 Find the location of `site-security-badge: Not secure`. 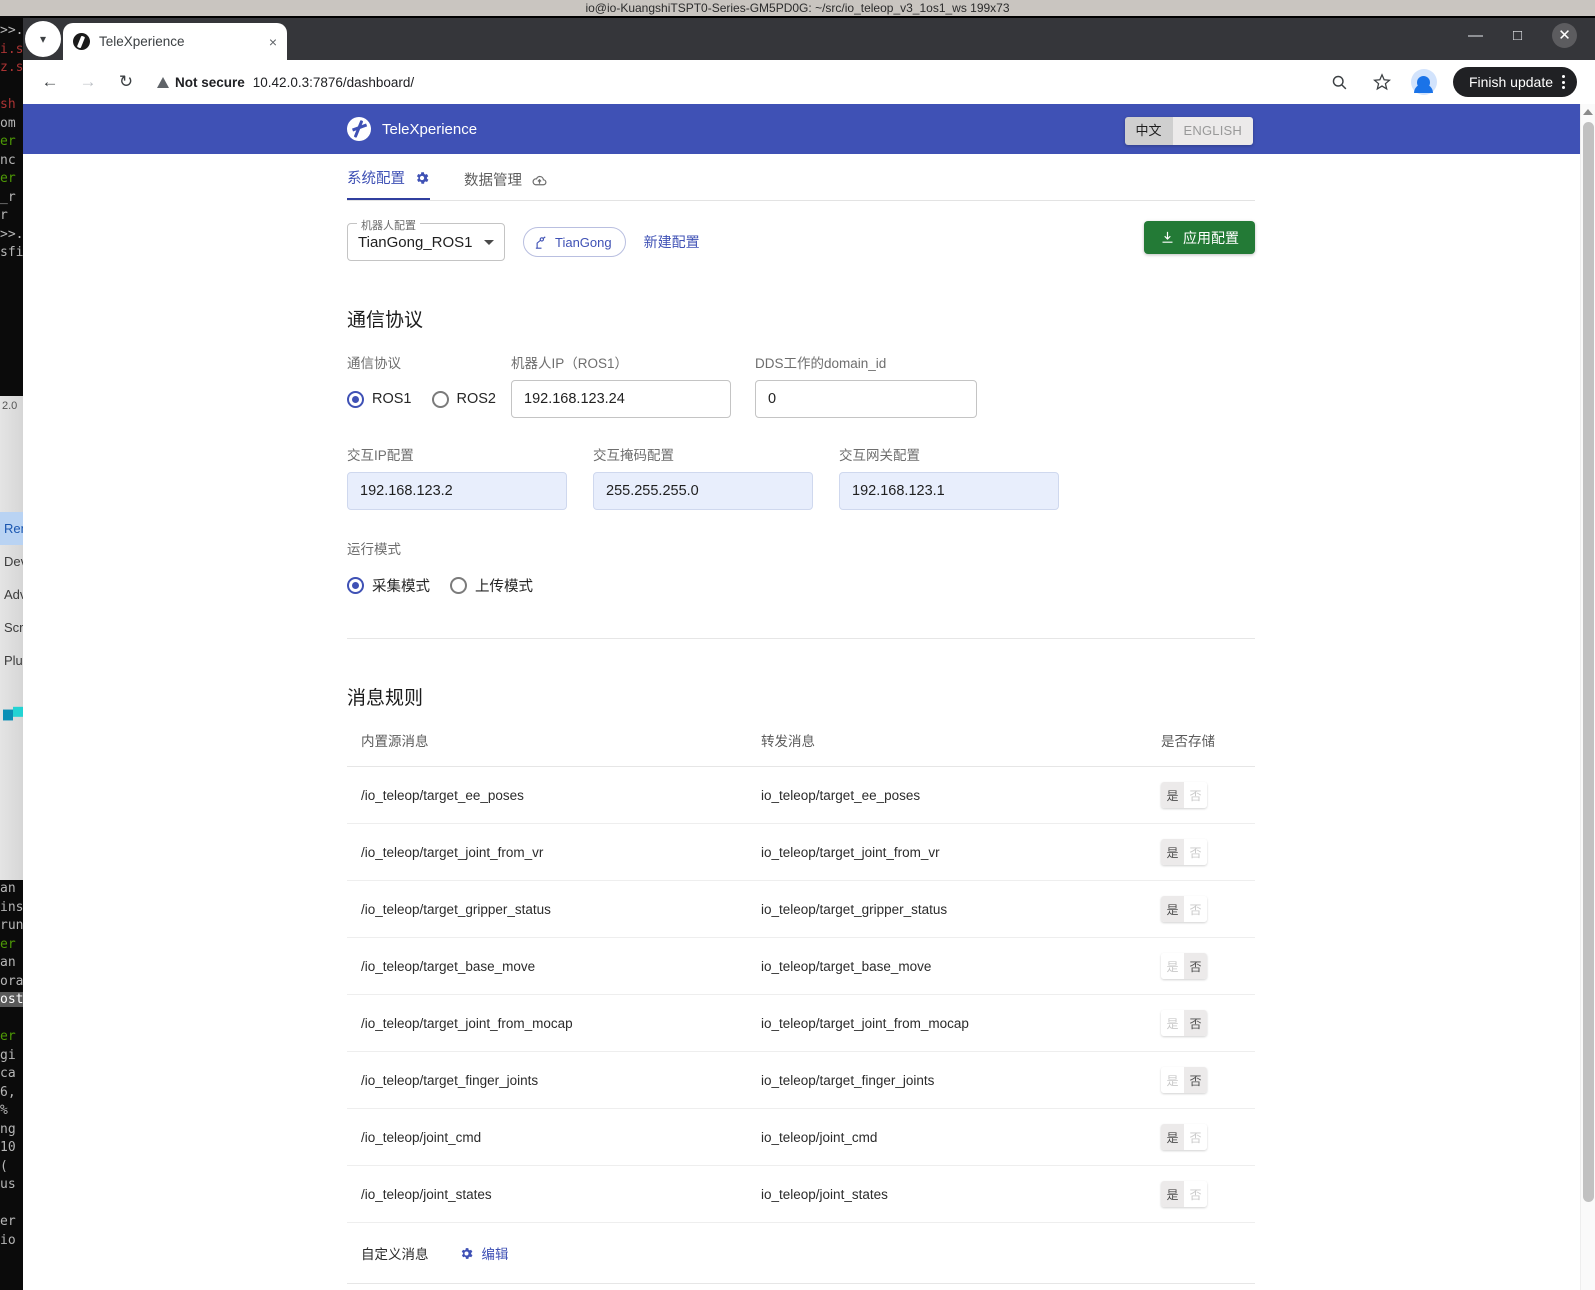

site-security-badge: Not secure is located at coordinates (201, 82).